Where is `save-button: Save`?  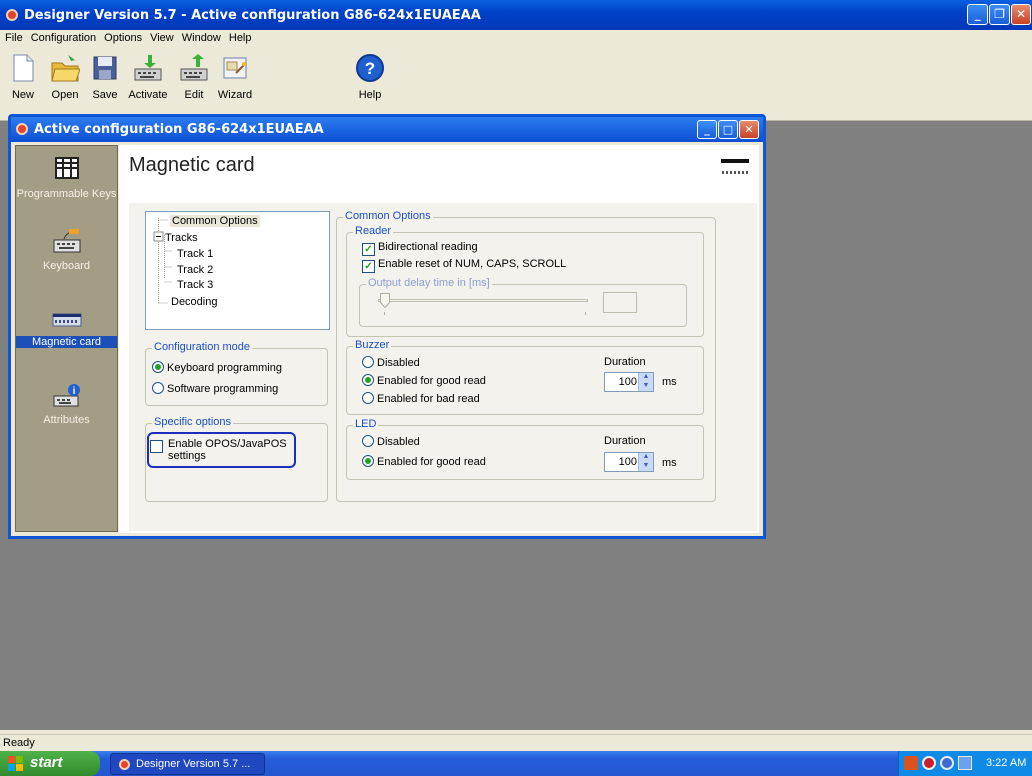
save-button: Save is located at coordinates (105, 77).